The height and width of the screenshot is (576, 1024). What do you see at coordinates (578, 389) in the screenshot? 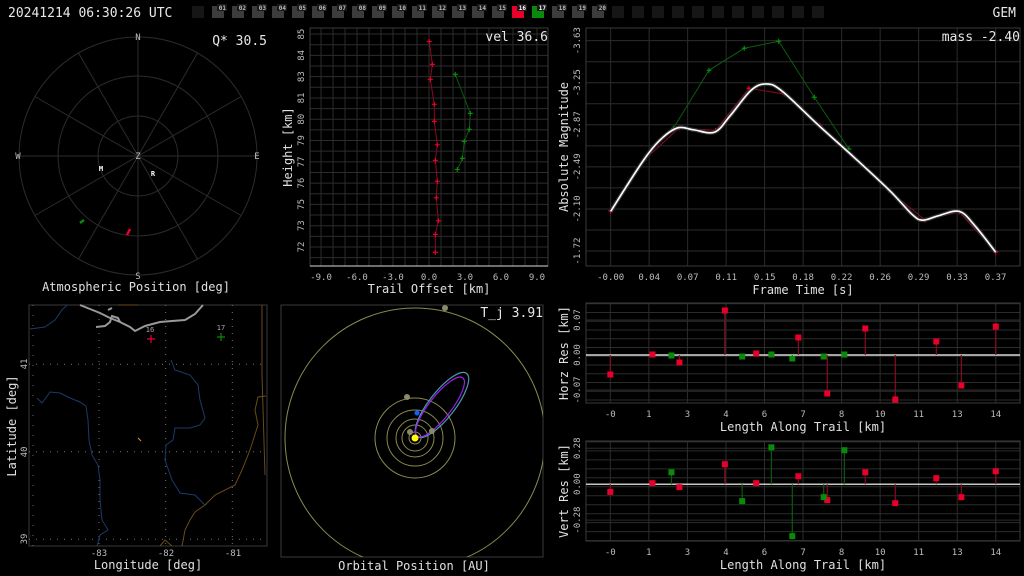
I see `y-tick-label: -0.07` at bounding box center [578, 389].